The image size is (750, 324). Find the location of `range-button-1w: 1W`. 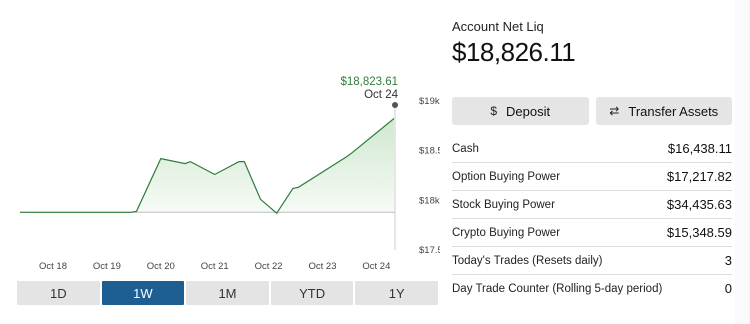

range-button-1w: 1W is located at coordinates (143, 293).